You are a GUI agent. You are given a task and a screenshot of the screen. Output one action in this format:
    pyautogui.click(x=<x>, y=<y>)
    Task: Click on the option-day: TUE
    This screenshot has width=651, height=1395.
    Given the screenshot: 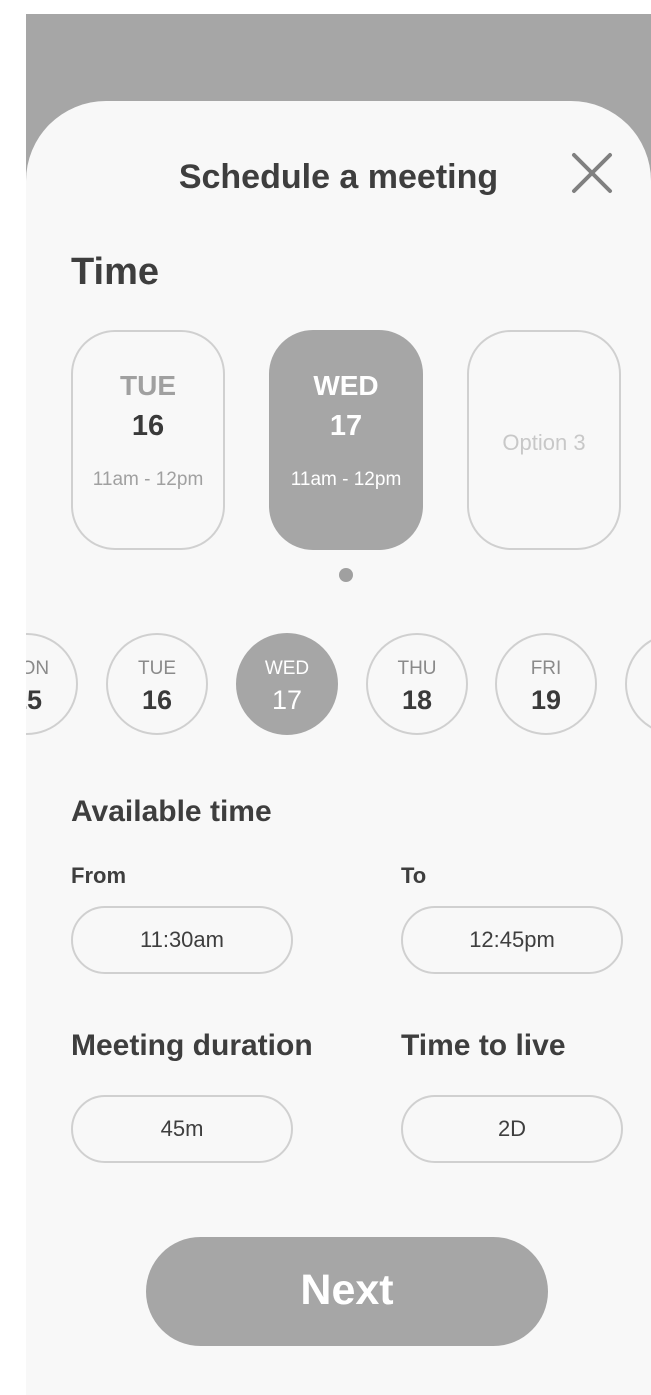 What is the action you would take?
    pyautogui.click(x=148, y=385)
    